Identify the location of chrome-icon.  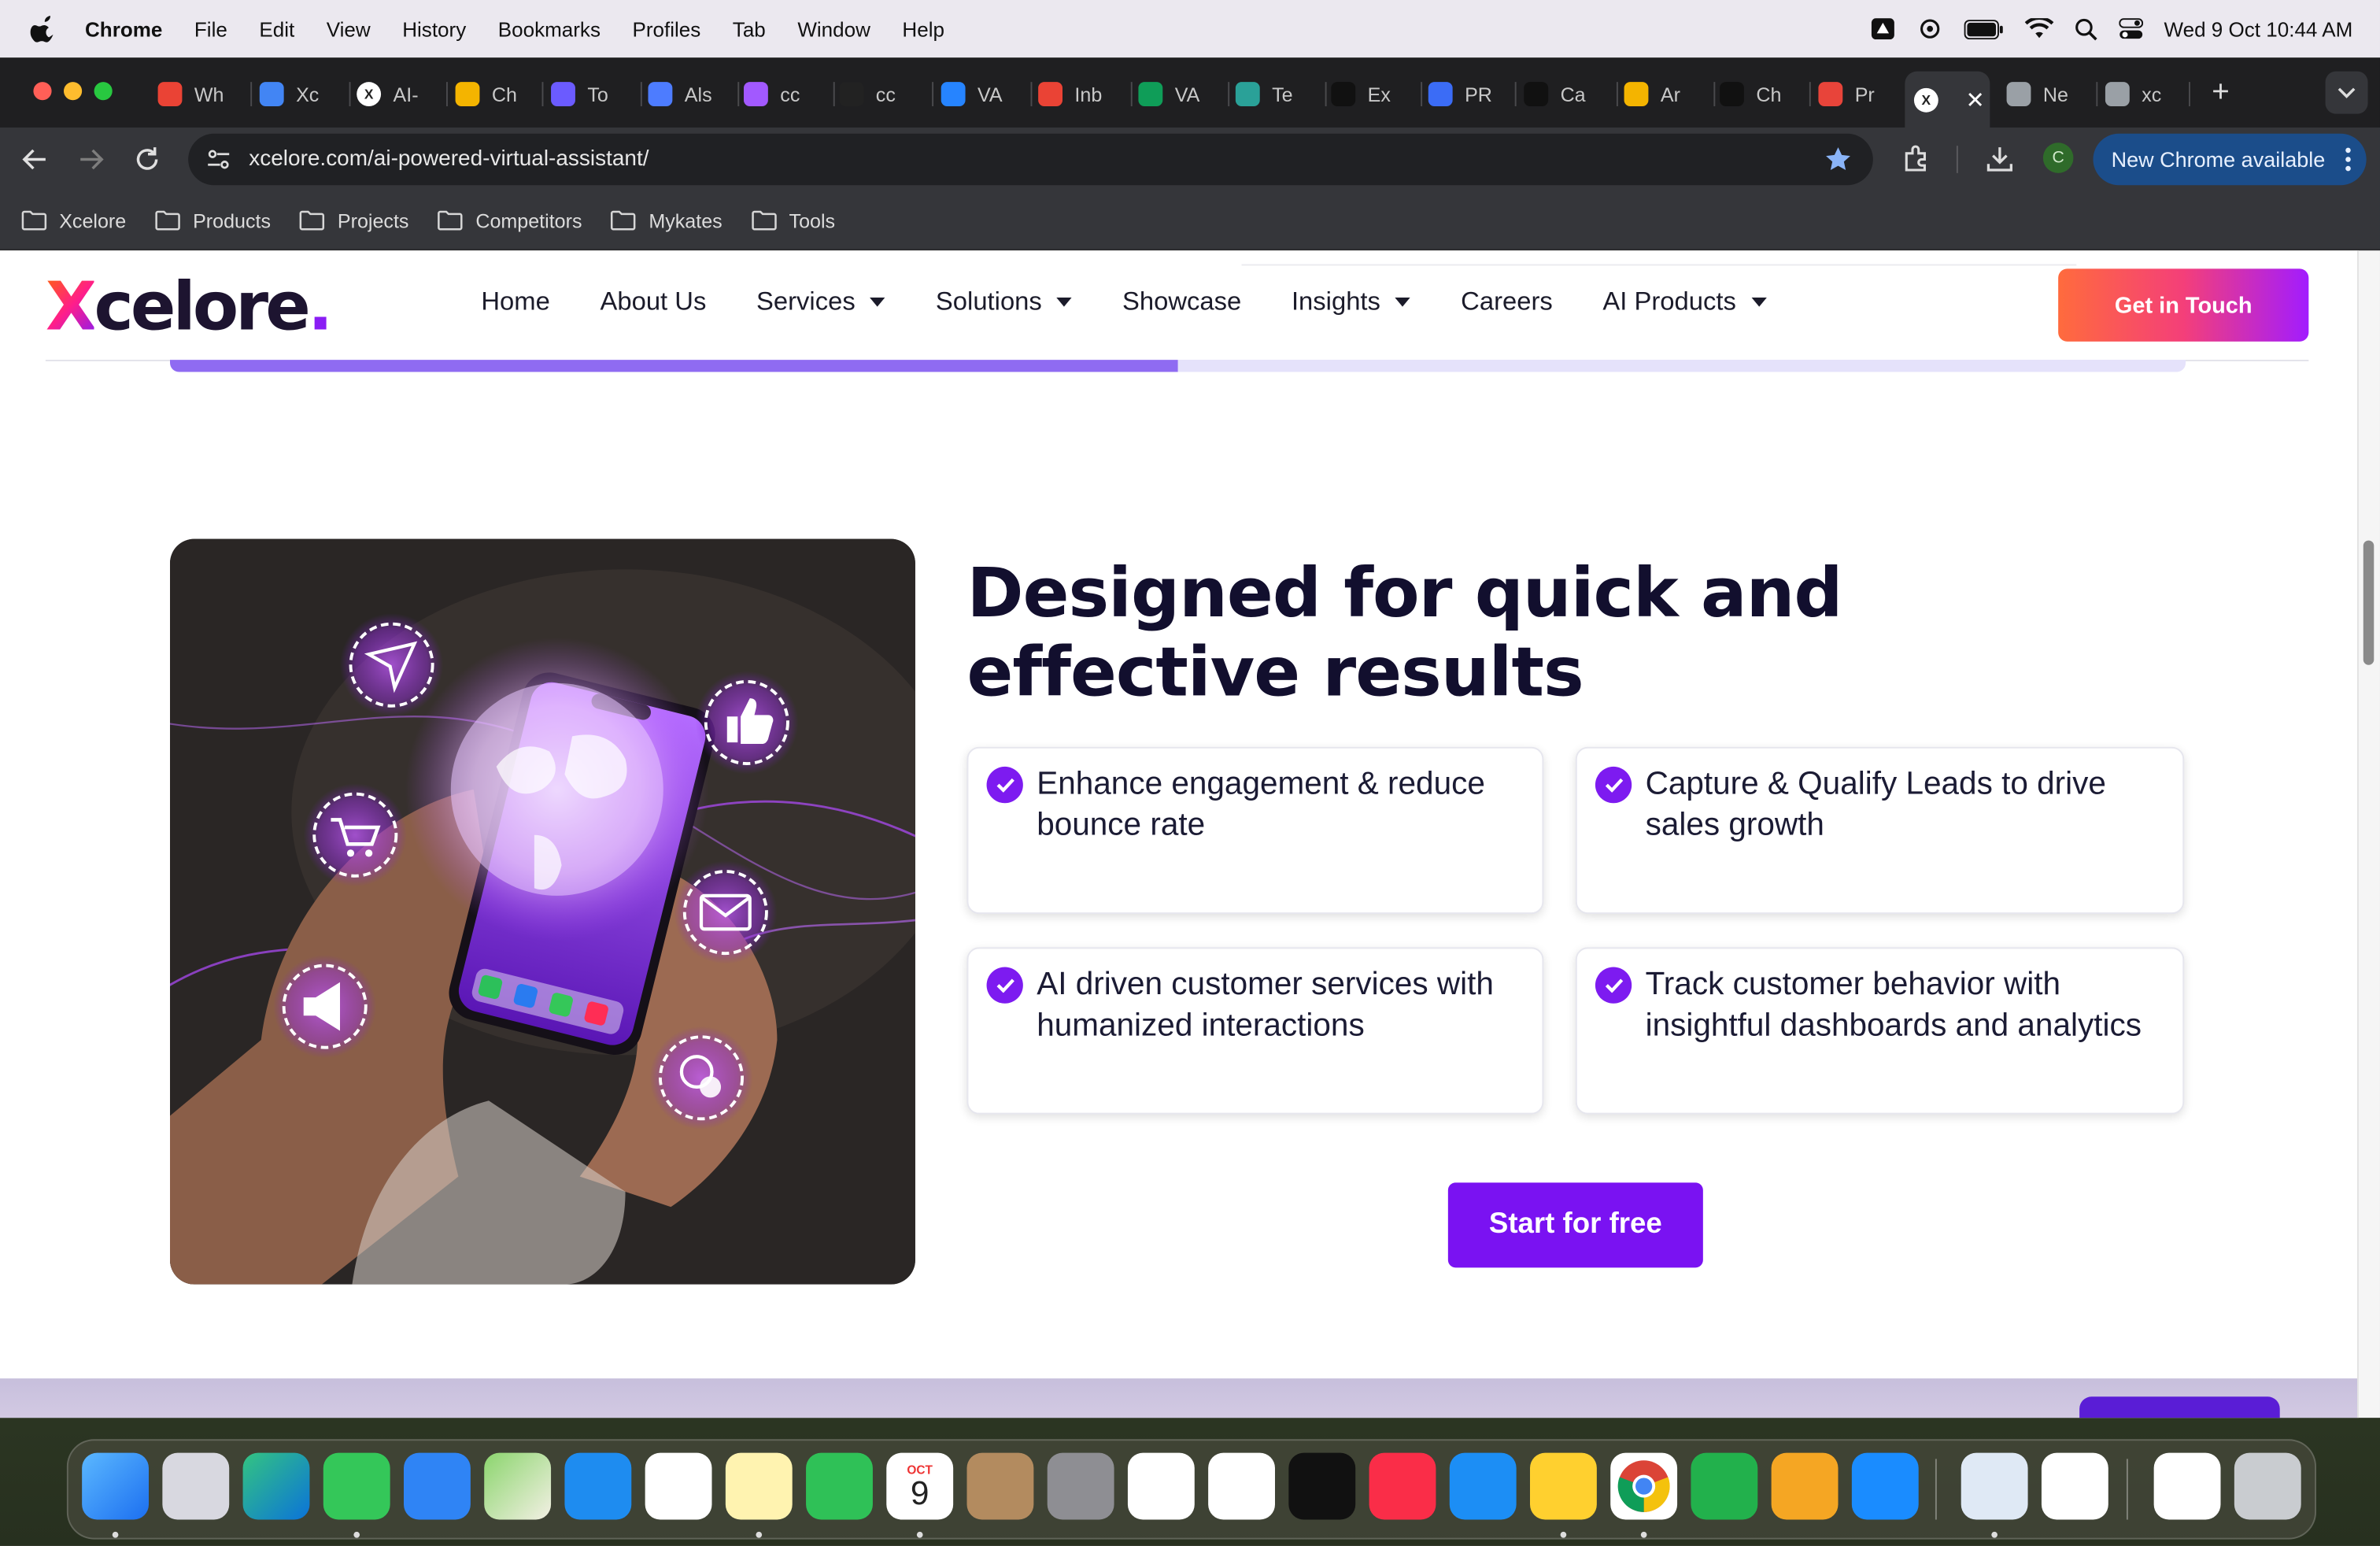
(1644, 1486).